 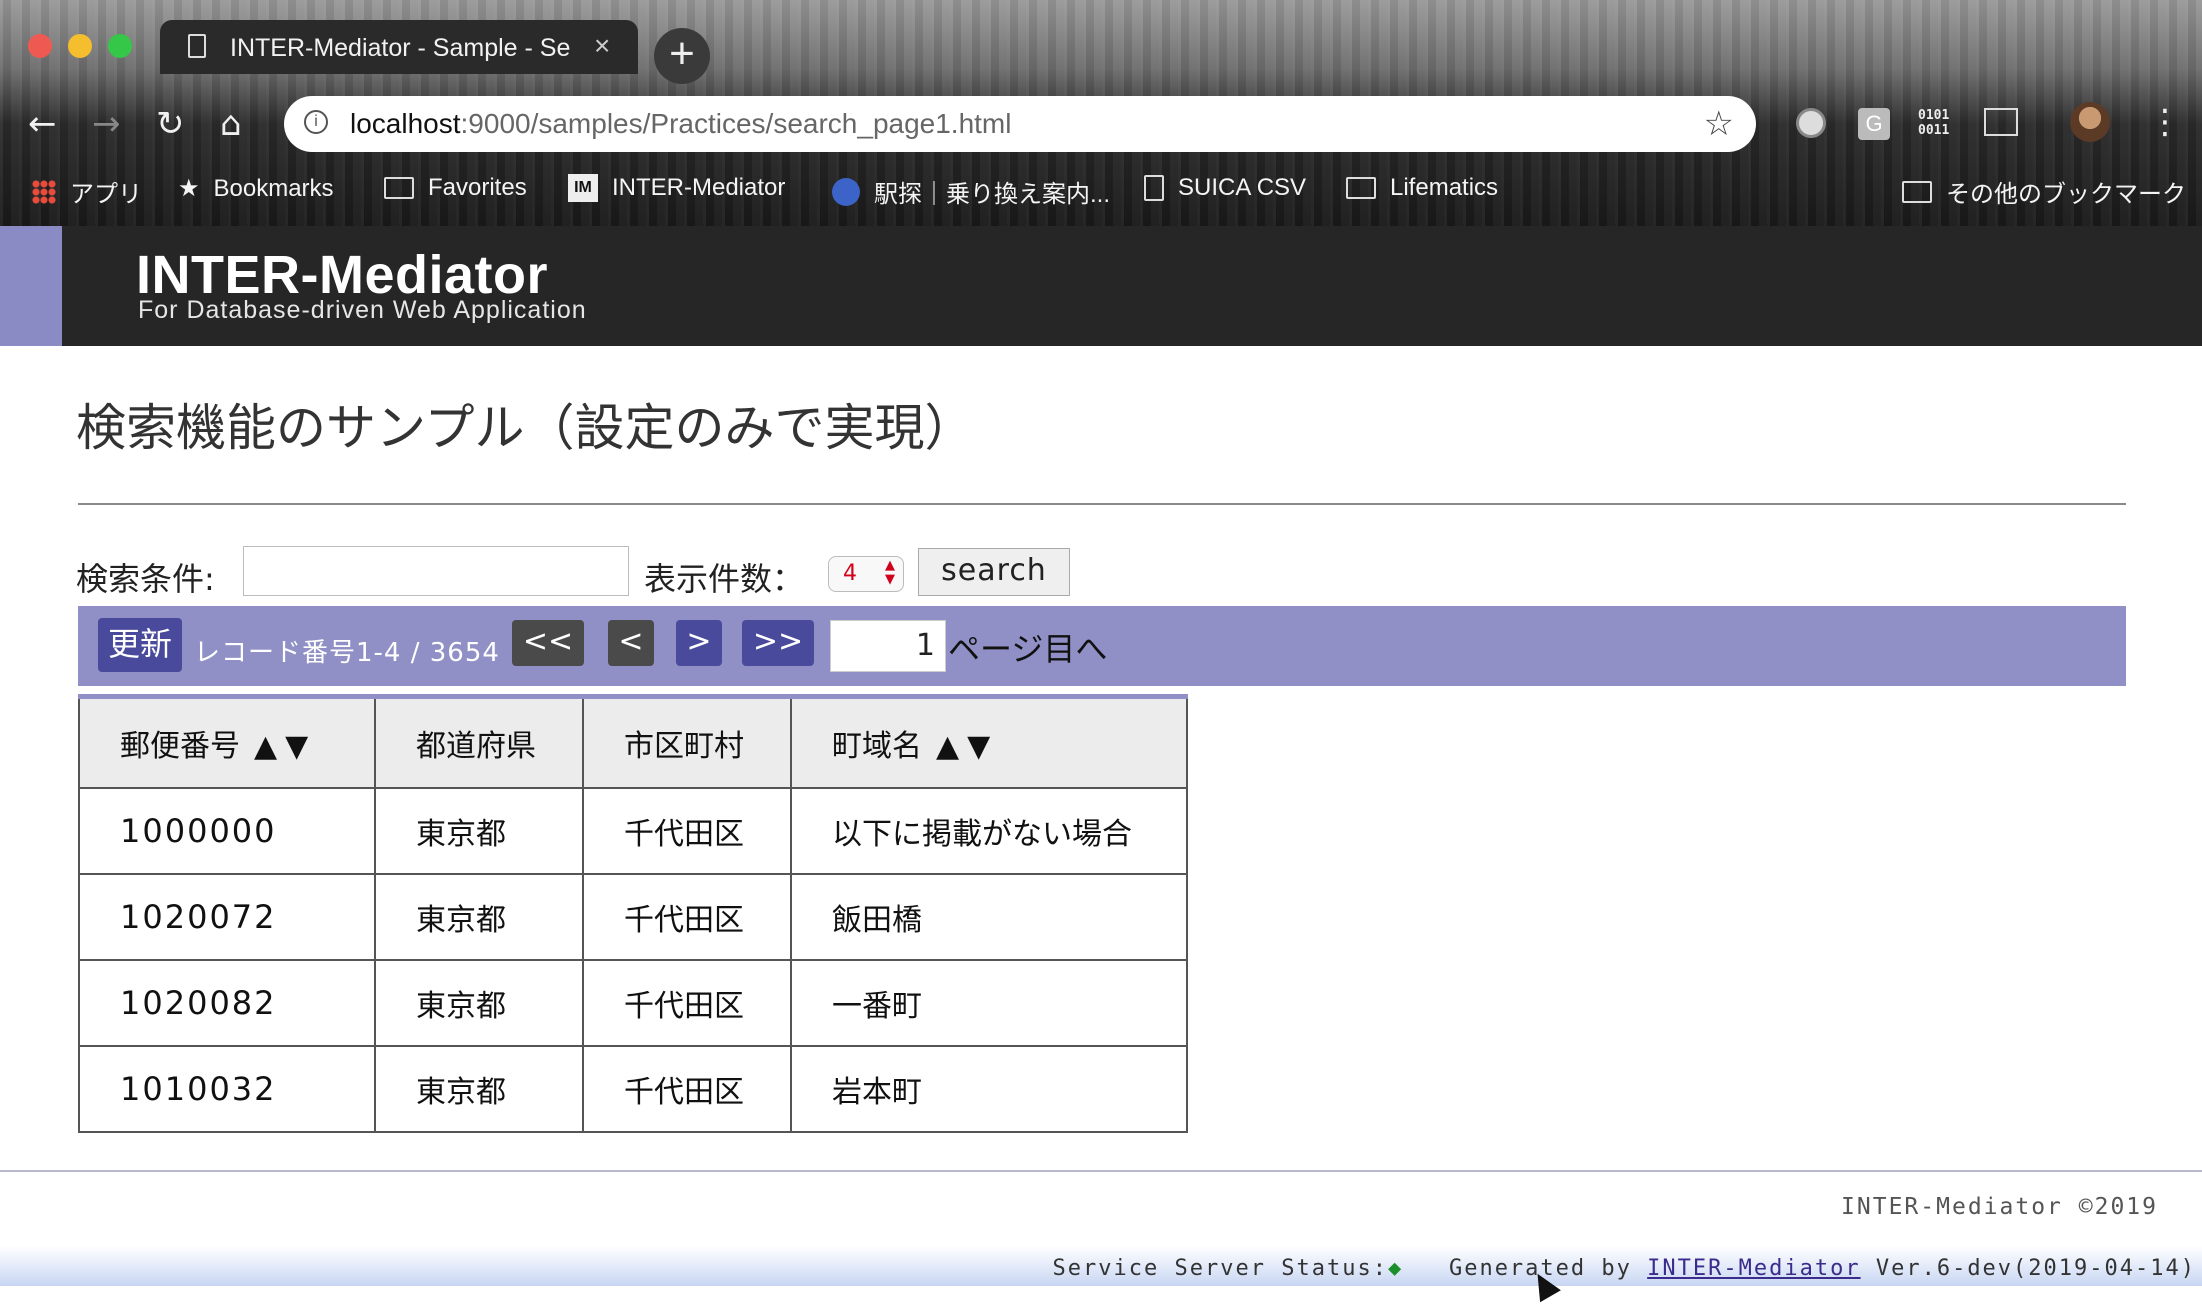 I want to click on record-info: レコード番号1-4 / 3654, so click(x=347, y=653).